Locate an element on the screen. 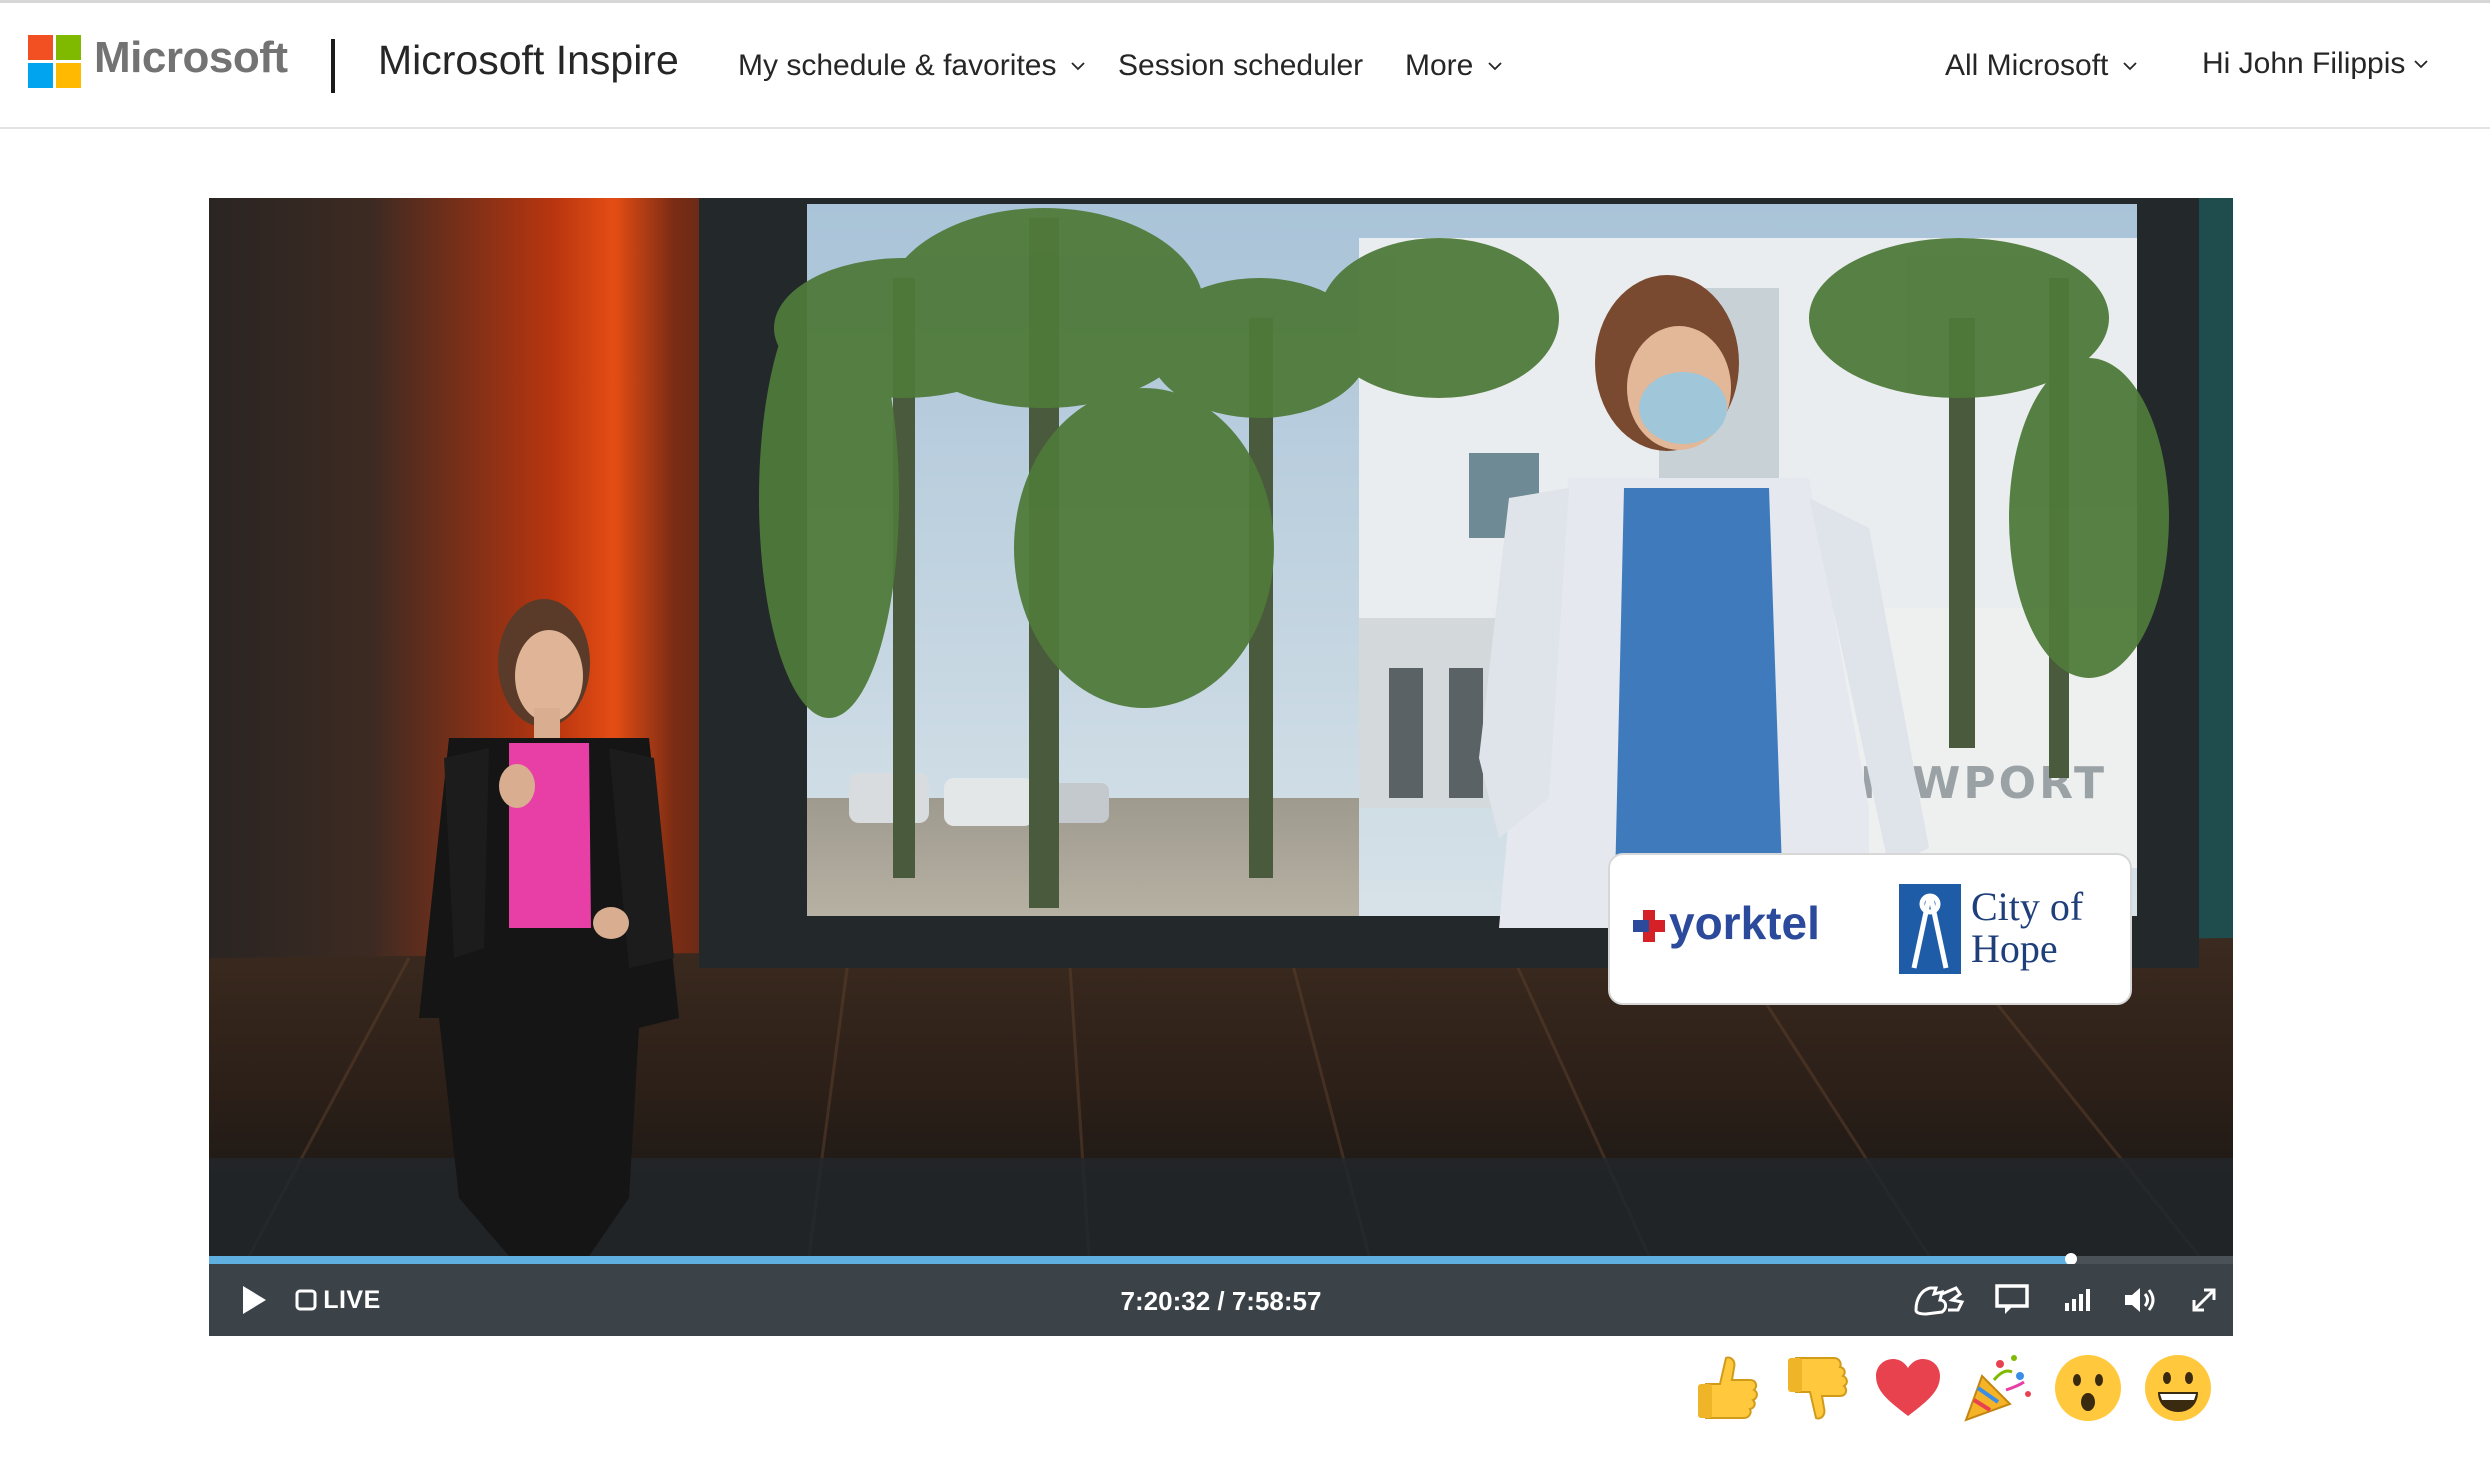 The width and height of the screenshot is (2490, 1480). fullscreen-icon is located at coordinates (2204, 1300).